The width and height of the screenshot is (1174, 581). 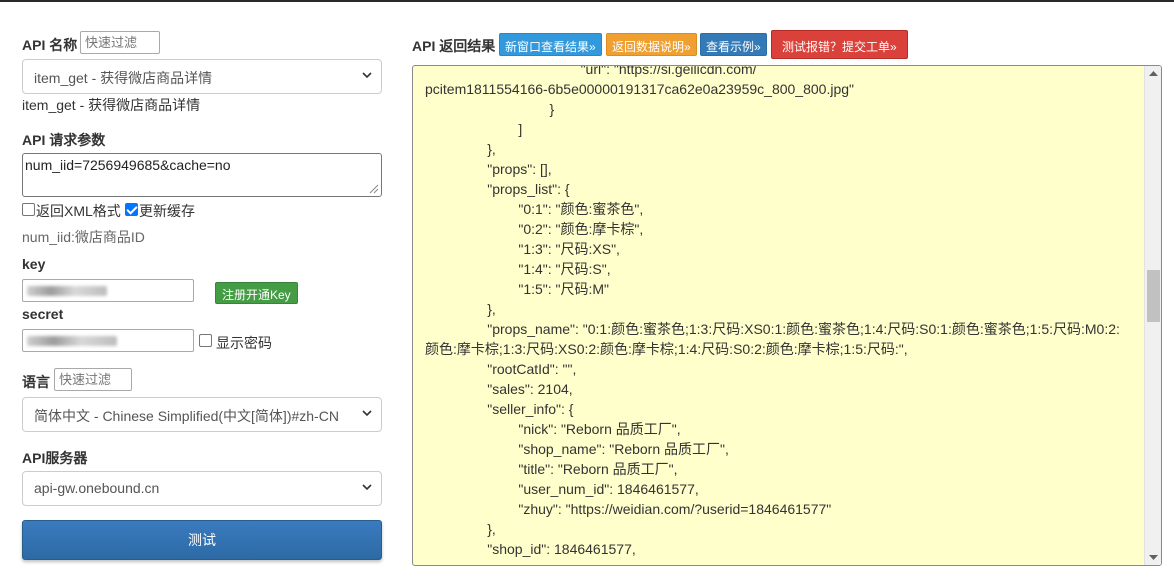 What do you see at coordinates (67, 291) in the screenshot?
I see `redacted-key` at bounding box center [67, 291].